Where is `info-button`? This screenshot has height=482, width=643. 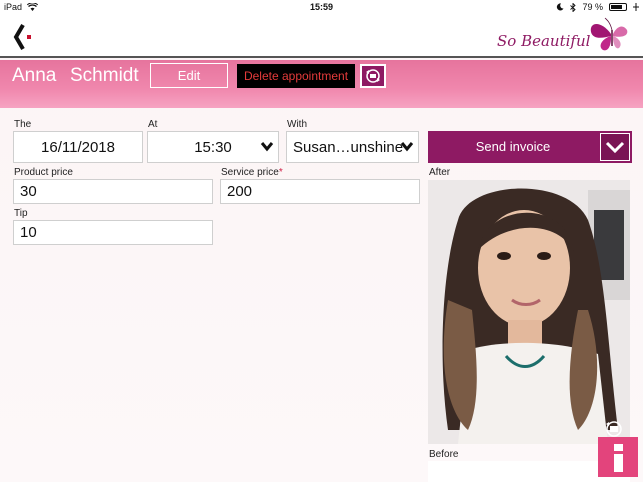 info-button is located at coordinates (618, 457).